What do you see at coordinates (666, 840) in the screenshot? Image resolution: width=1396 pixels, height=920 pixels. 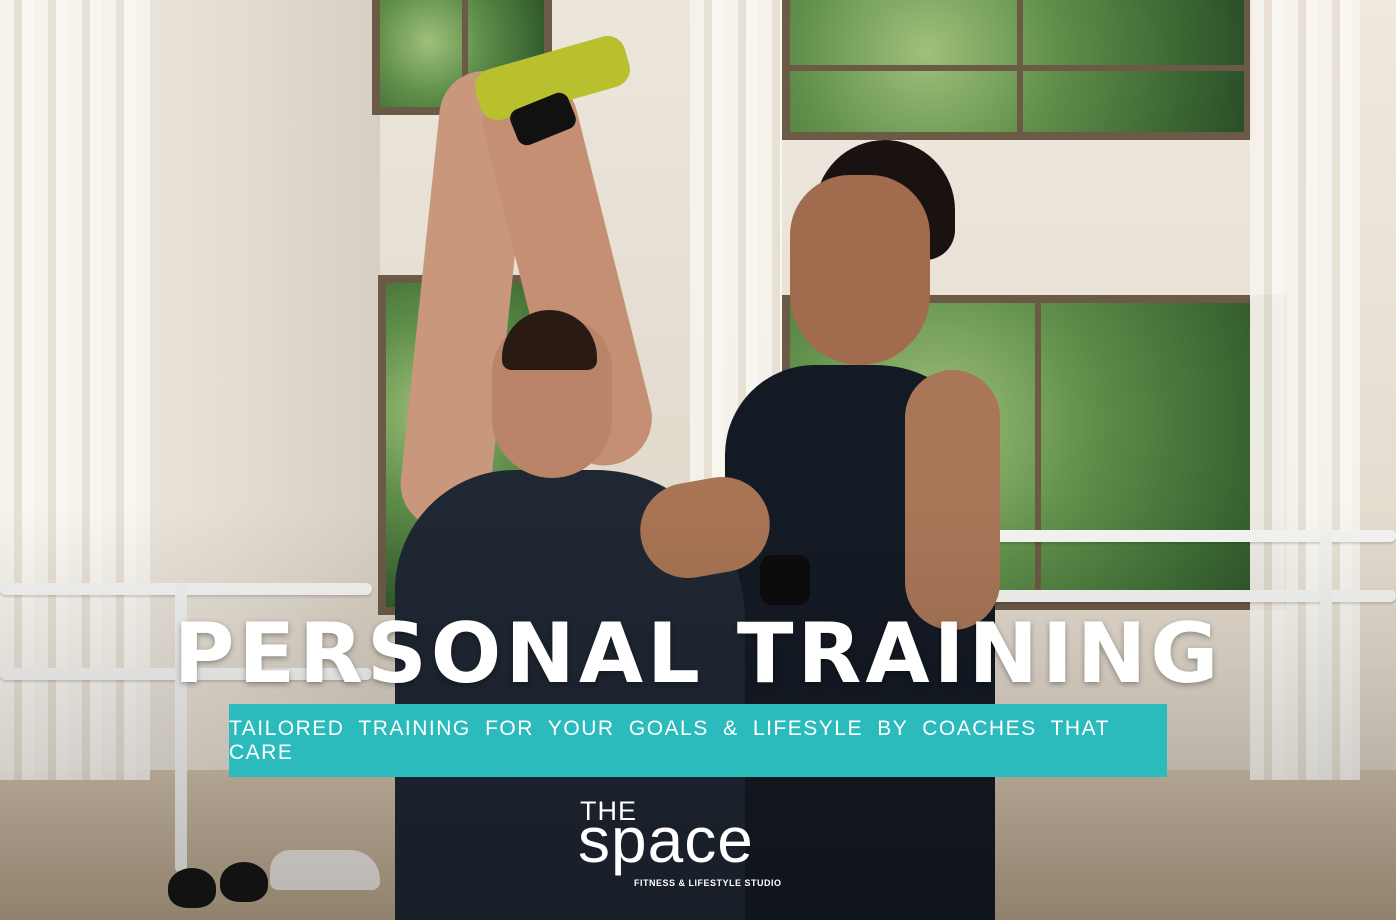 I see `logo-space: space` at bounding box center [666, 840].